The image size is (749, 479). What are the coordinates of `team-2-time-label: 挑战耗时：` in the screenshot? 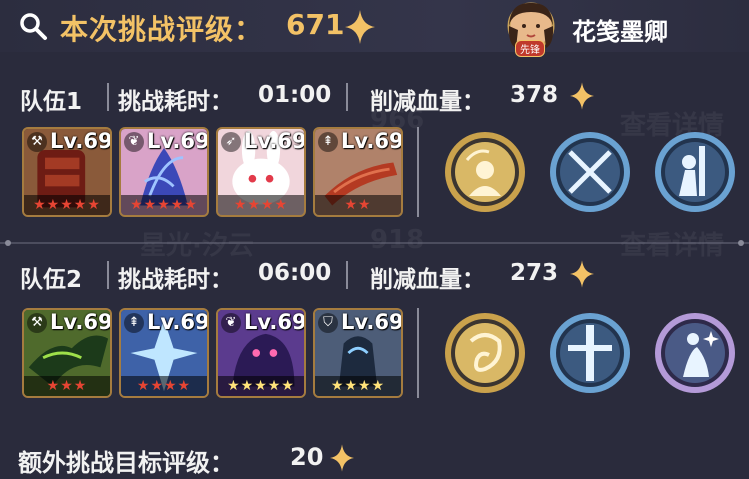 It's located at (175, 280).